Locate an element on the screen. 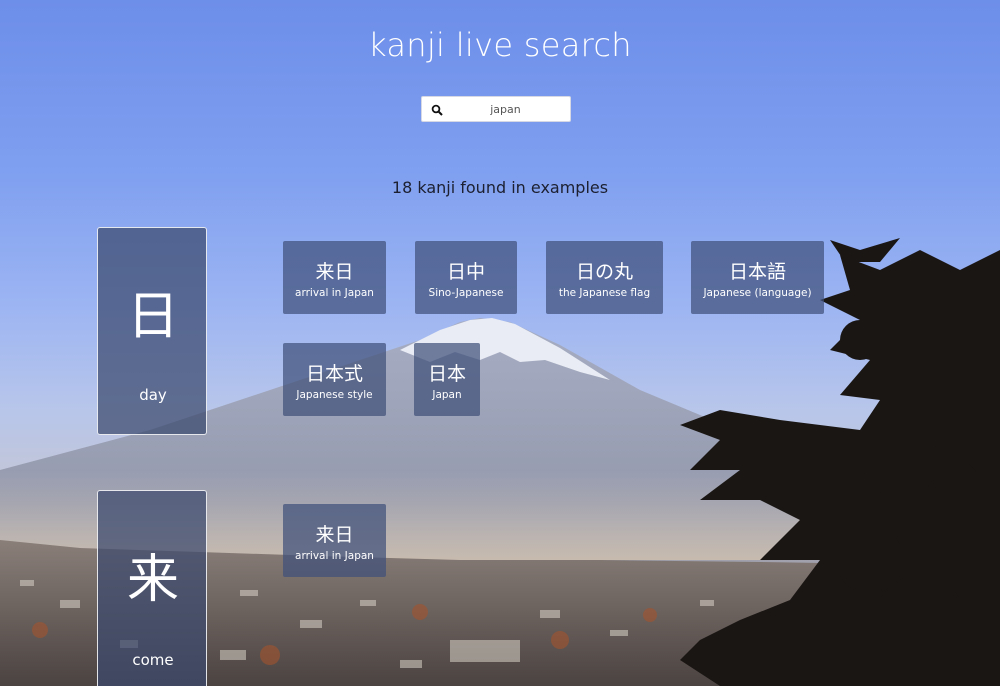  kanji-glyph: 来 is located at coordinates (152, 580).